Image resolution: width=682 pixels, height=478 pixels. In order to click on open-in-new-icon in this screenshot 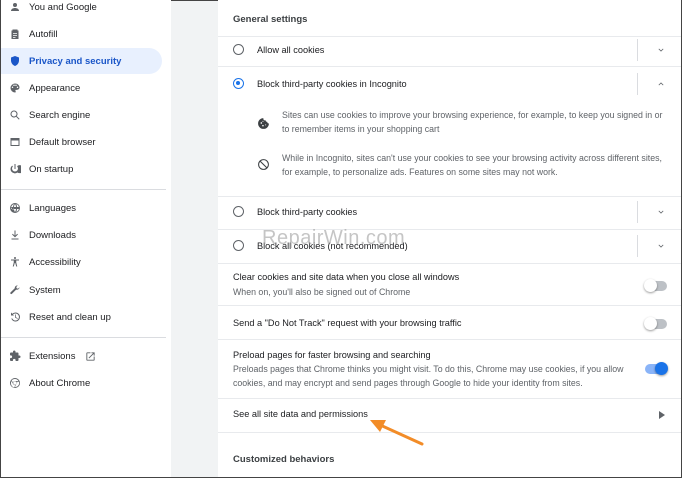, I will do `click(90, 356)`.